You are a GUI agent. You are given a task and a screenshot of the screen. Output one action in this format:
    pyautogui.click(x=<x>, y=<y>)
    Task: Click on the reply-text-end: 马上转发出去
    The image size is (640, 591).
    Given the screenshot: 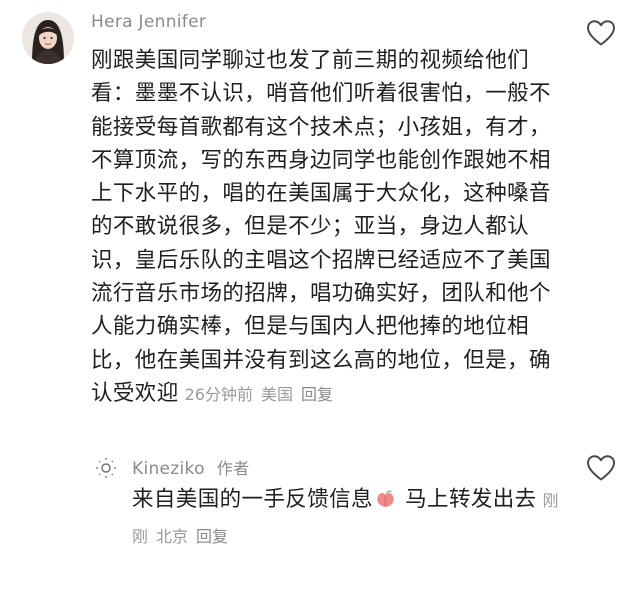 What is the action you would take?
    pyautogui.click(x=467, y=499)
    